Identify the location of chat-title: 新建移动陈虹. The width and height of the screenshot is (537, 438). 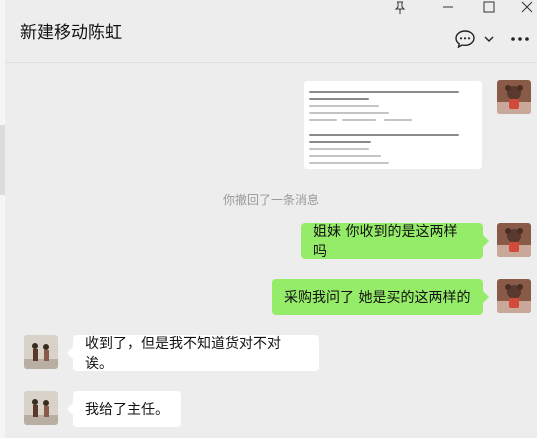
(71, 33).